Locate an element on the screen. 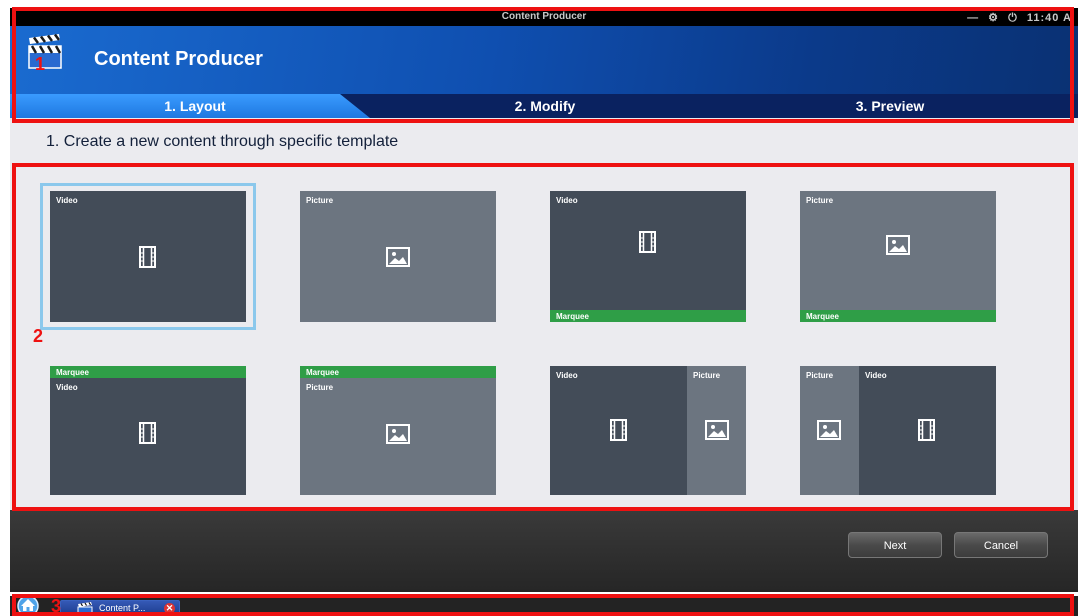  minimize-icon: — is located at coordinates (973, 18).